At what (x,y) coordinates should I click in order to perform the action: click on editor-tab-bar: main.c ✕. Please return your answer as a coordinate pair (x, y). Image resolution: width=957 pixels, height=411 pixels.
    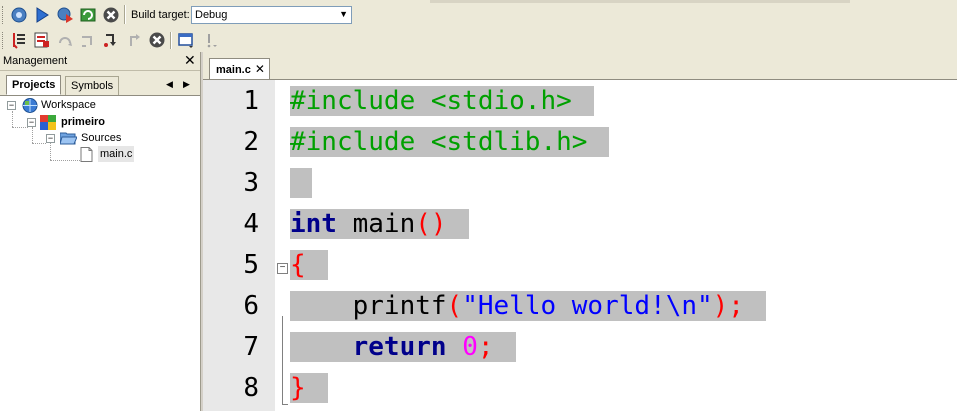
    Looking at the image, I should click on (580, 66).